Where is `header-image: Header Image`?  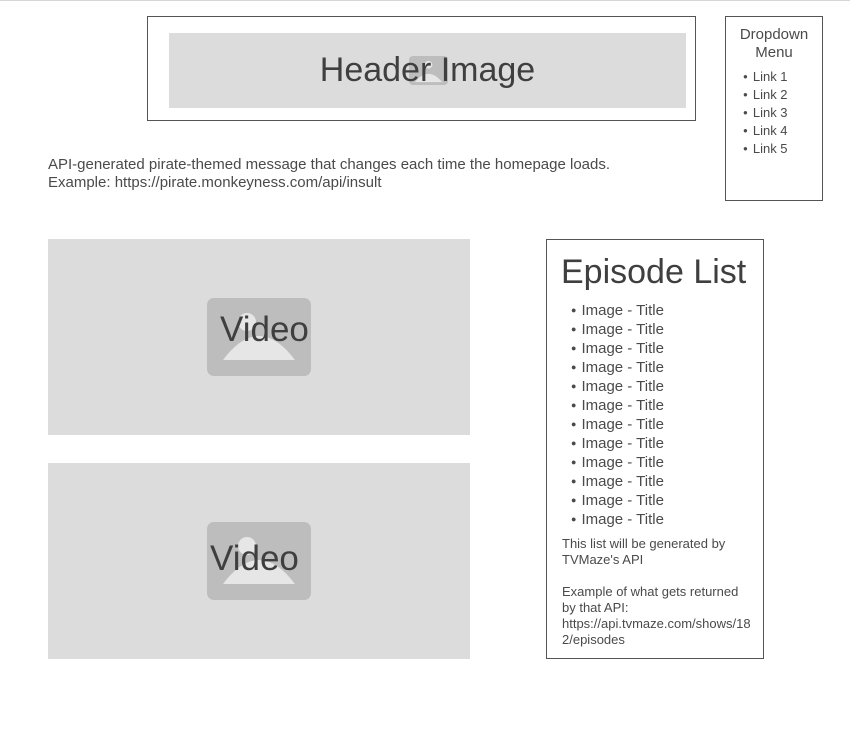 header-image: Header Image is located at coordinates (427, 70).